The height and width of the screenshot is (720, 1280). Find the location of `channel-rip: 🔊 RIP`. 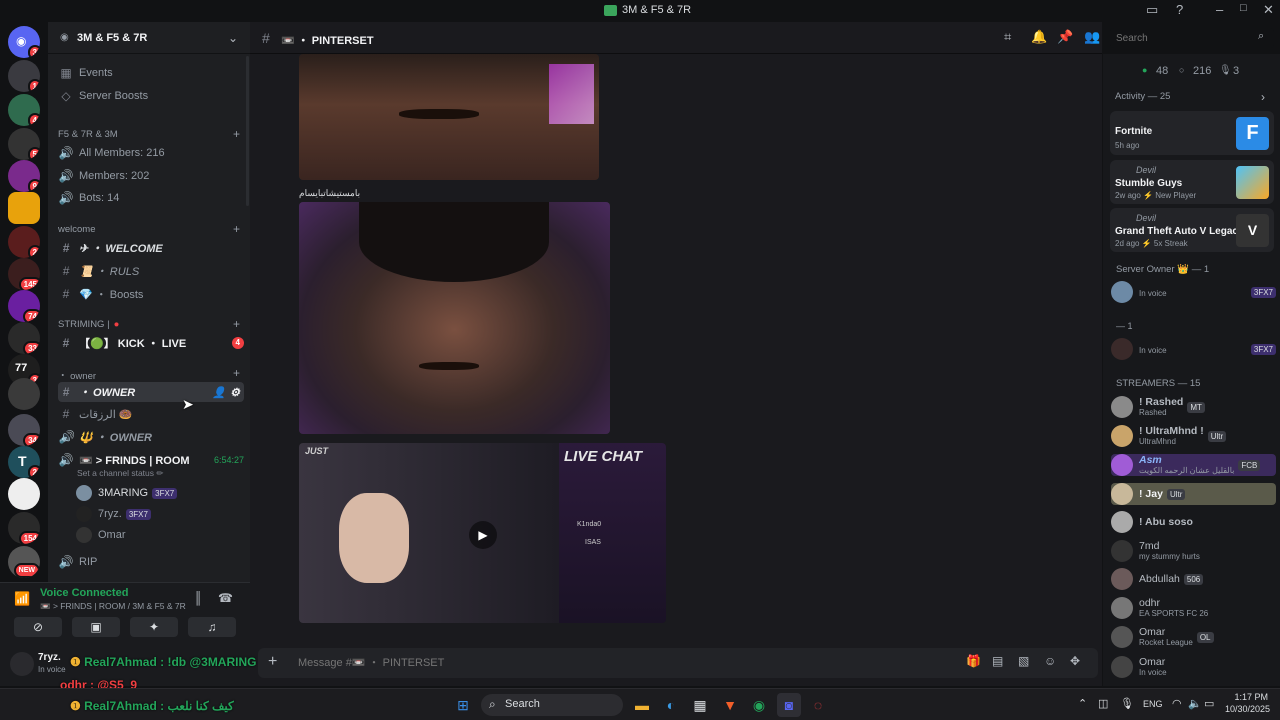

channel-rip: 🔊 RIP is located at coordinates (151, 562).